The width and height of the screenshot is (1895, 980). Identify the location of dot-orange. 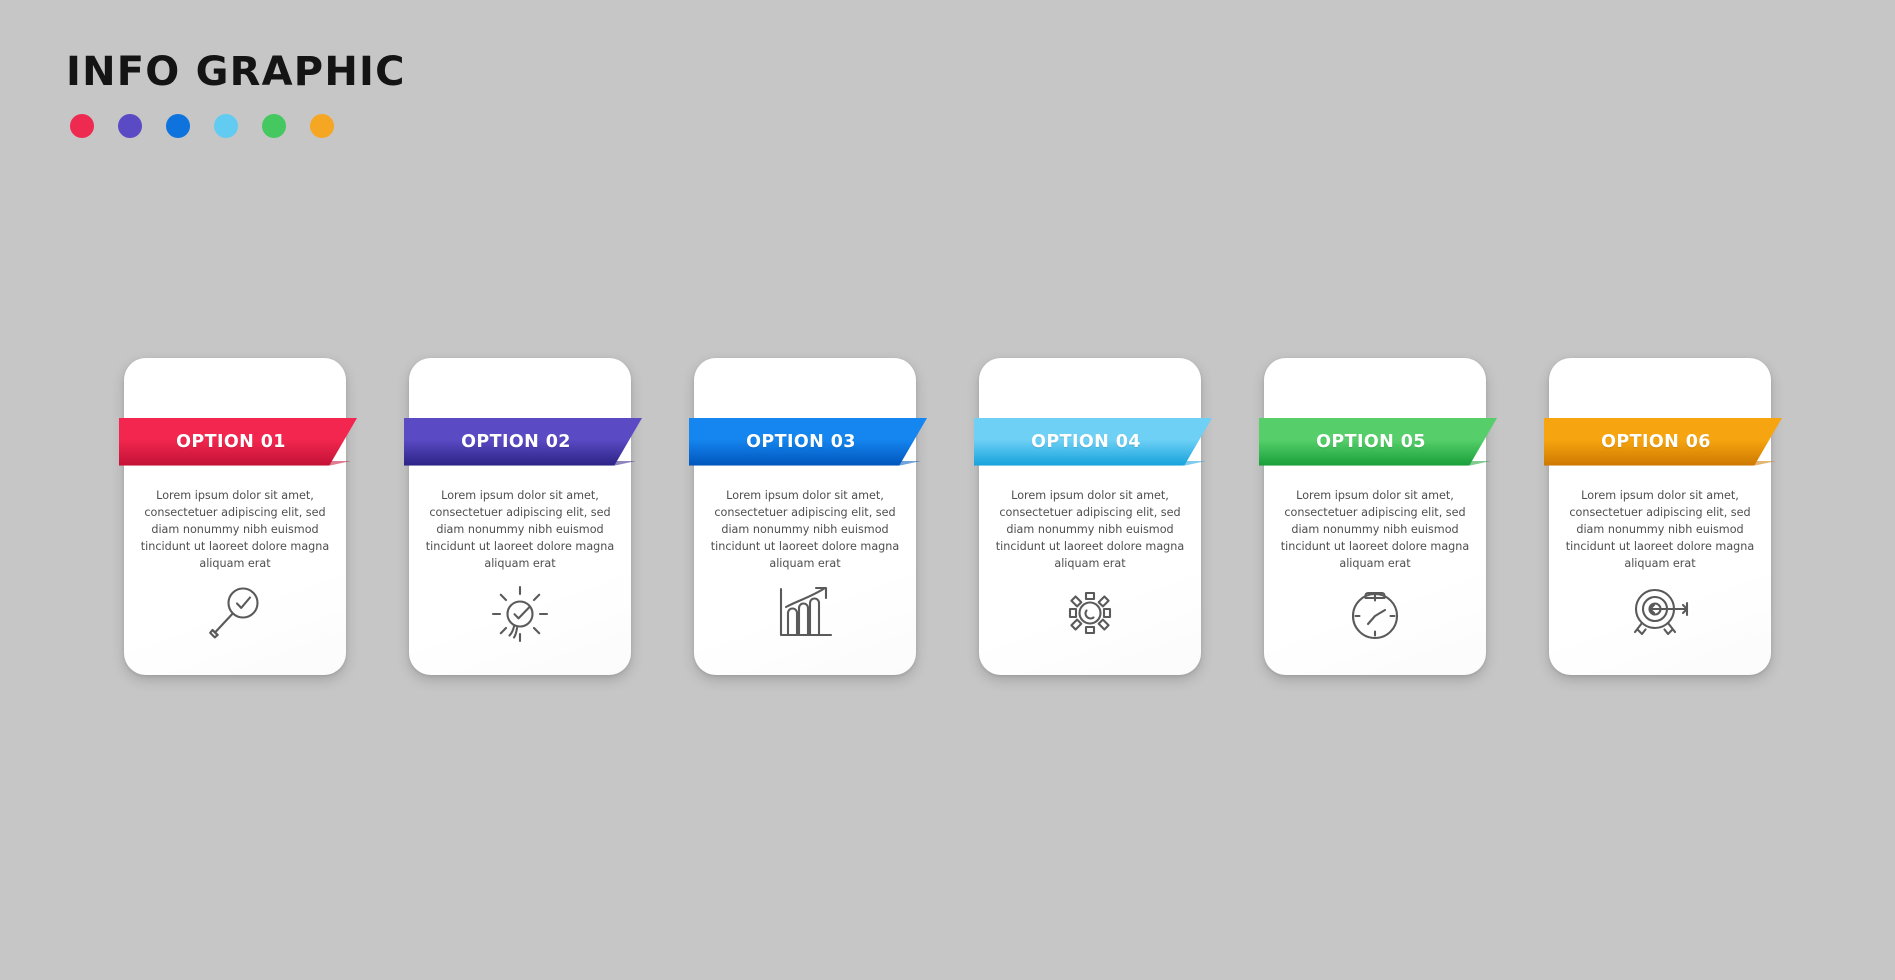
(322, 126).